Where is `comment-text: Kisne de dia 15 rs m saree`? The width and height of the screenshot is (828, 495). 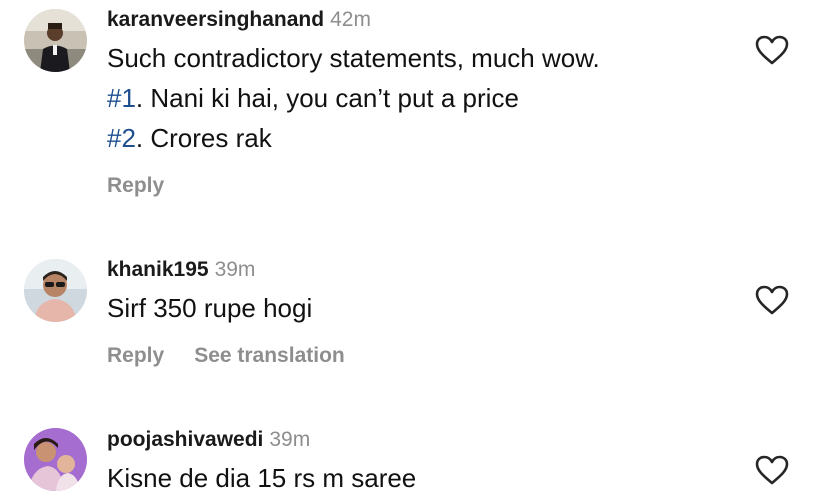 comment-text: Kisne de dia 15 rs m saree is located at coordinates (262, 478).